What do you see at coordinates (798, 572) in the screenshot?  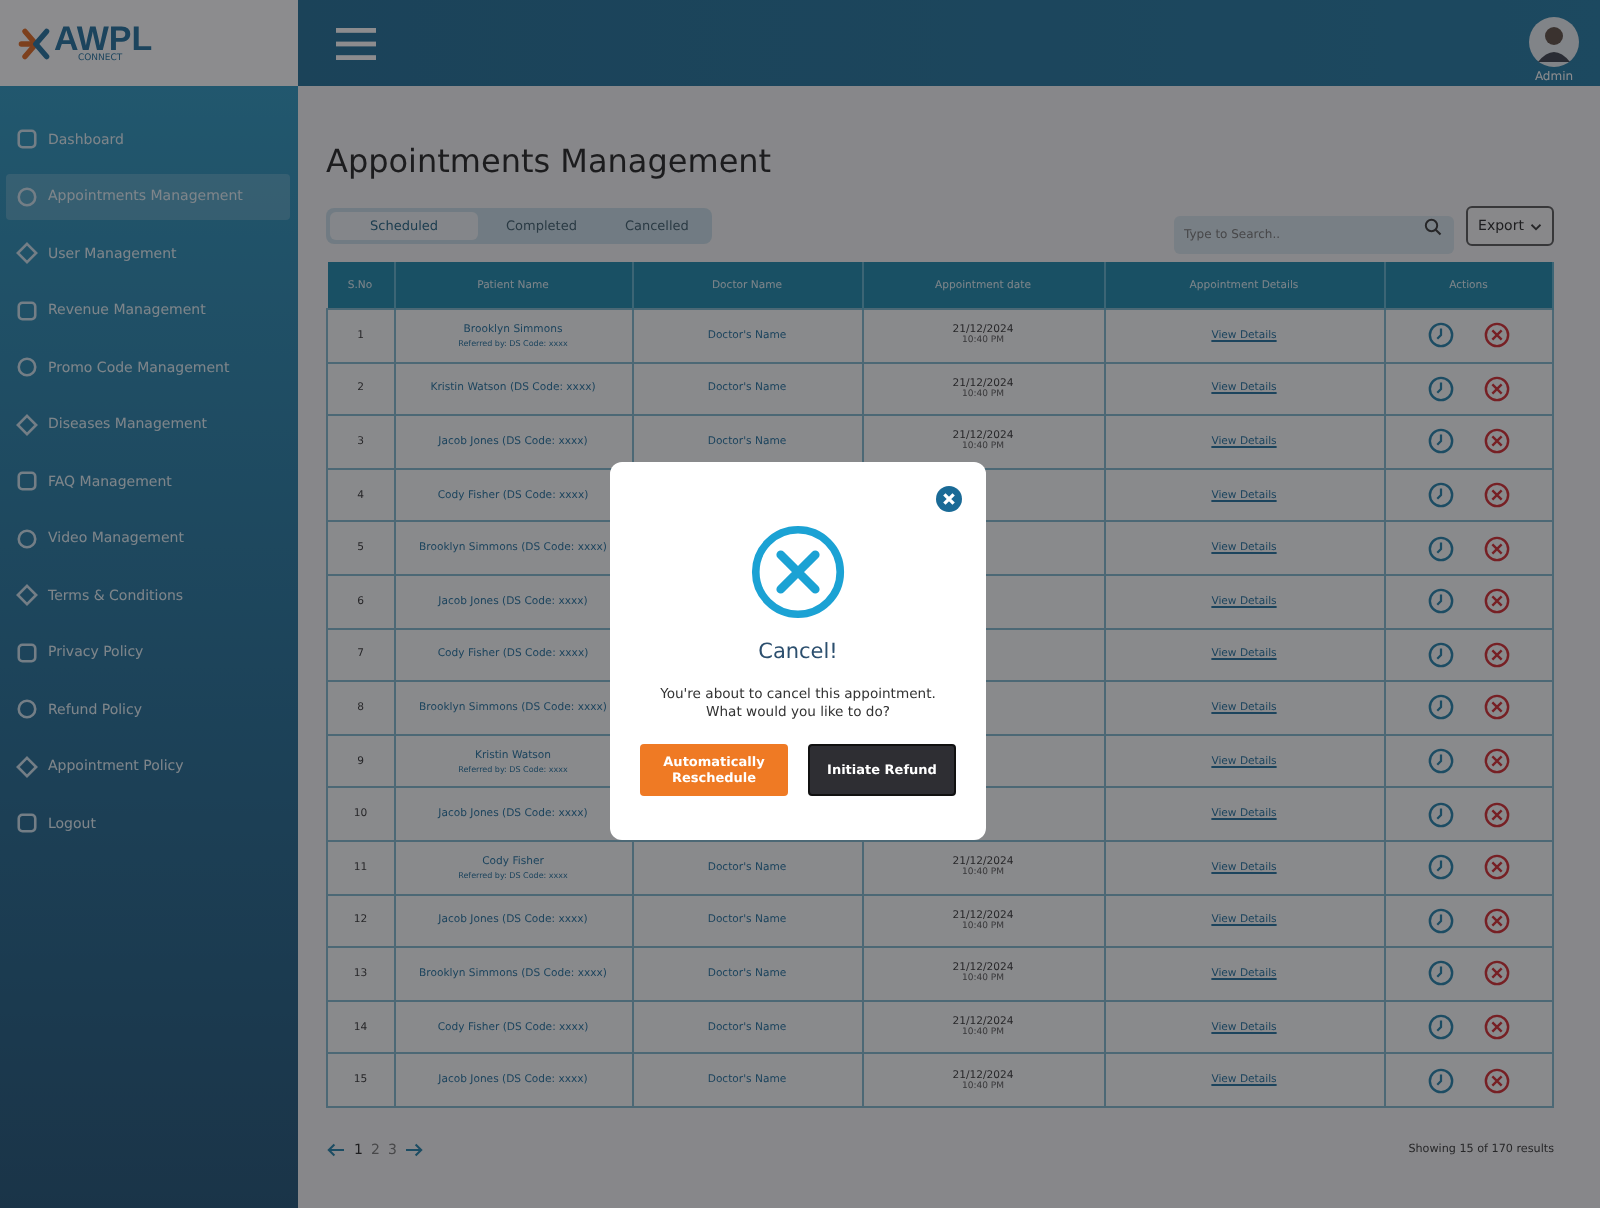 I see `cancel-circle-icon` at bounding box center [798, 572].